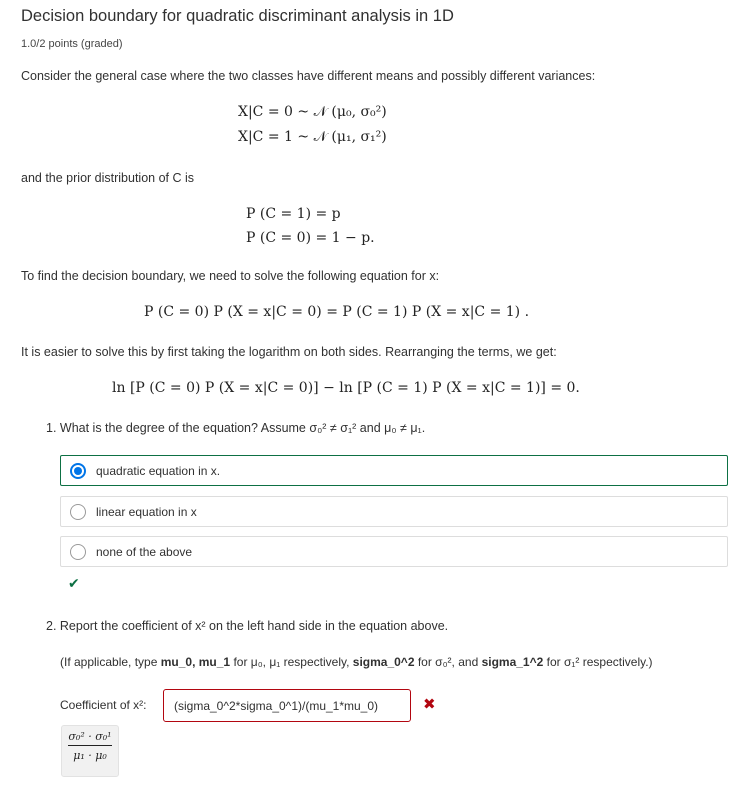 The width and height of the screenshot is (747, 792). What do you see at coordinates (158, 471) in the screenshot?
I see `choice-label: quadratic equation in x.` at bounding box center [158, 471].